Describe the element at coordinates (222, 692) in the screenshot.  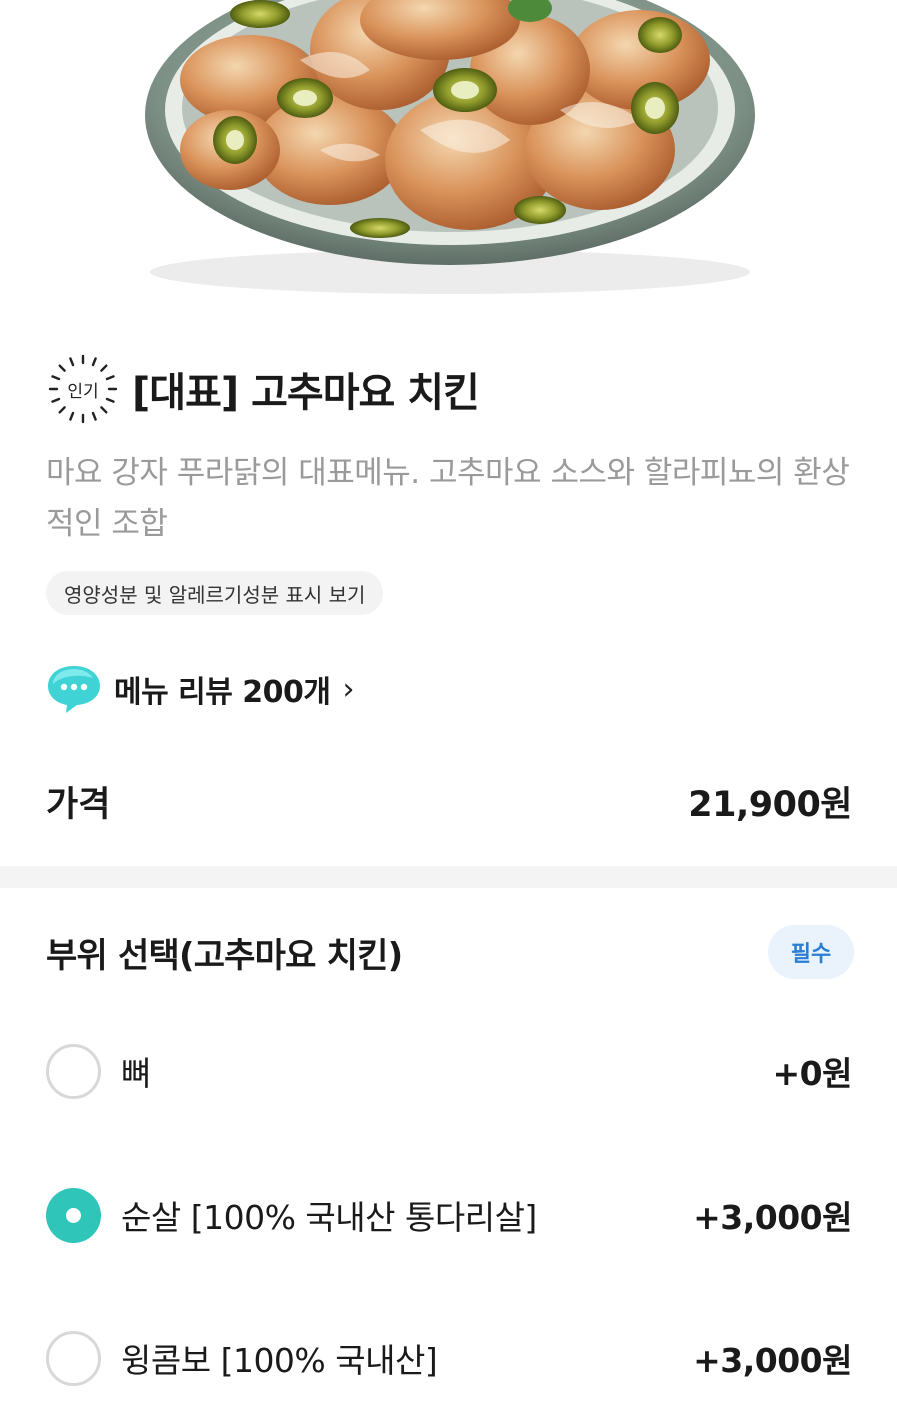
I see `review-count-label: 메뉴 리뷰 200개` at that location.